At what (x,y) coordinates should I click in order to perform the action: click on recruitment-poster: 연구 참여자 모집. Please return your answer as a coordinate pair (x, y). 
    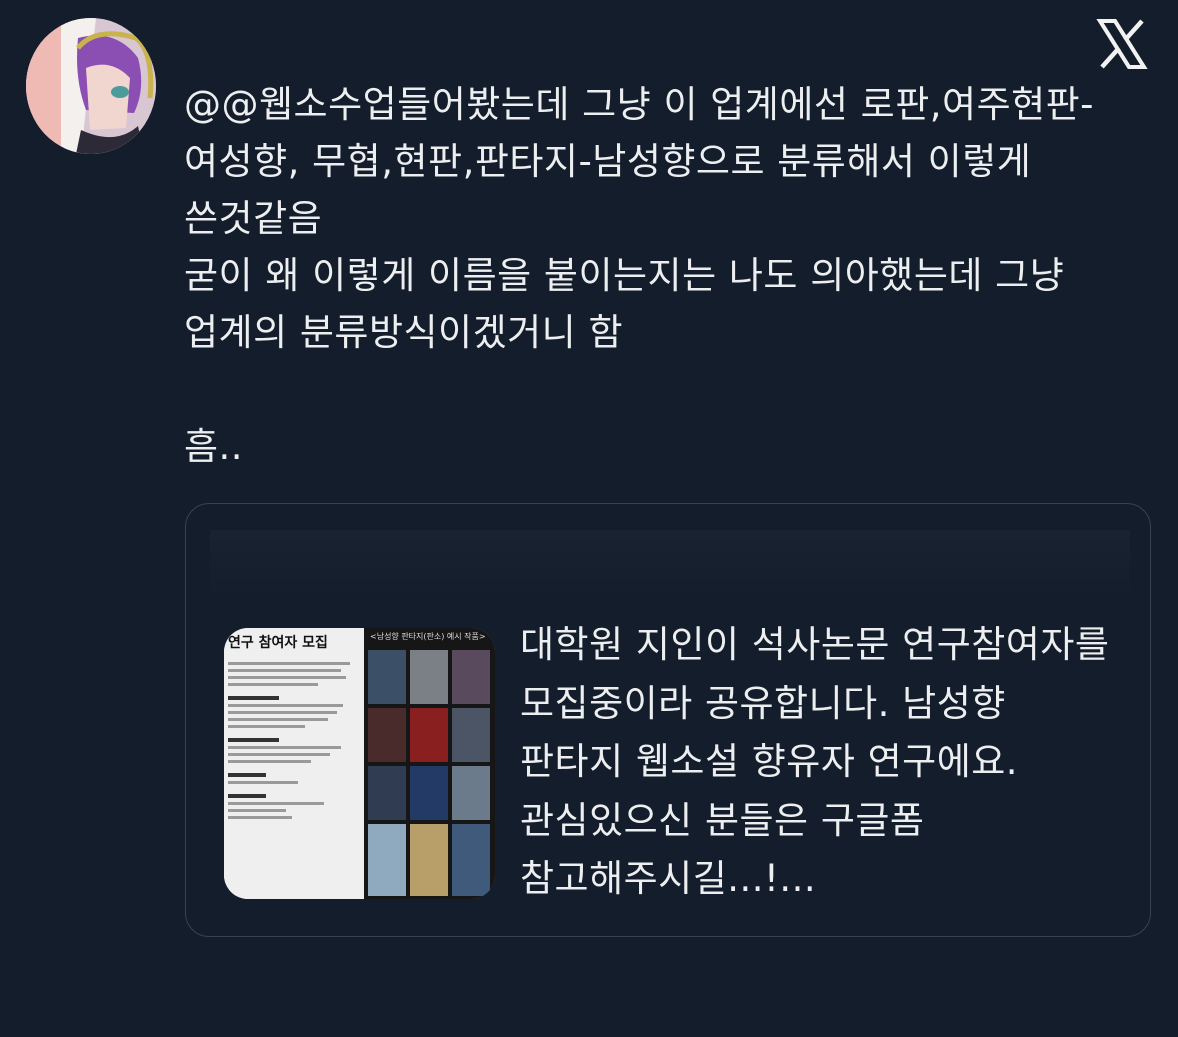
    Looking at the image, I should click on (294, 763).